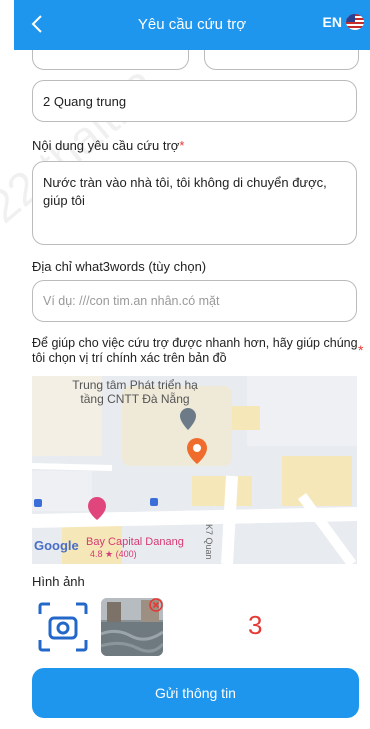 The image size is (370, 729). I want to click on map-poi2-rating: 4.8 ★ (400), so click(113, 554).